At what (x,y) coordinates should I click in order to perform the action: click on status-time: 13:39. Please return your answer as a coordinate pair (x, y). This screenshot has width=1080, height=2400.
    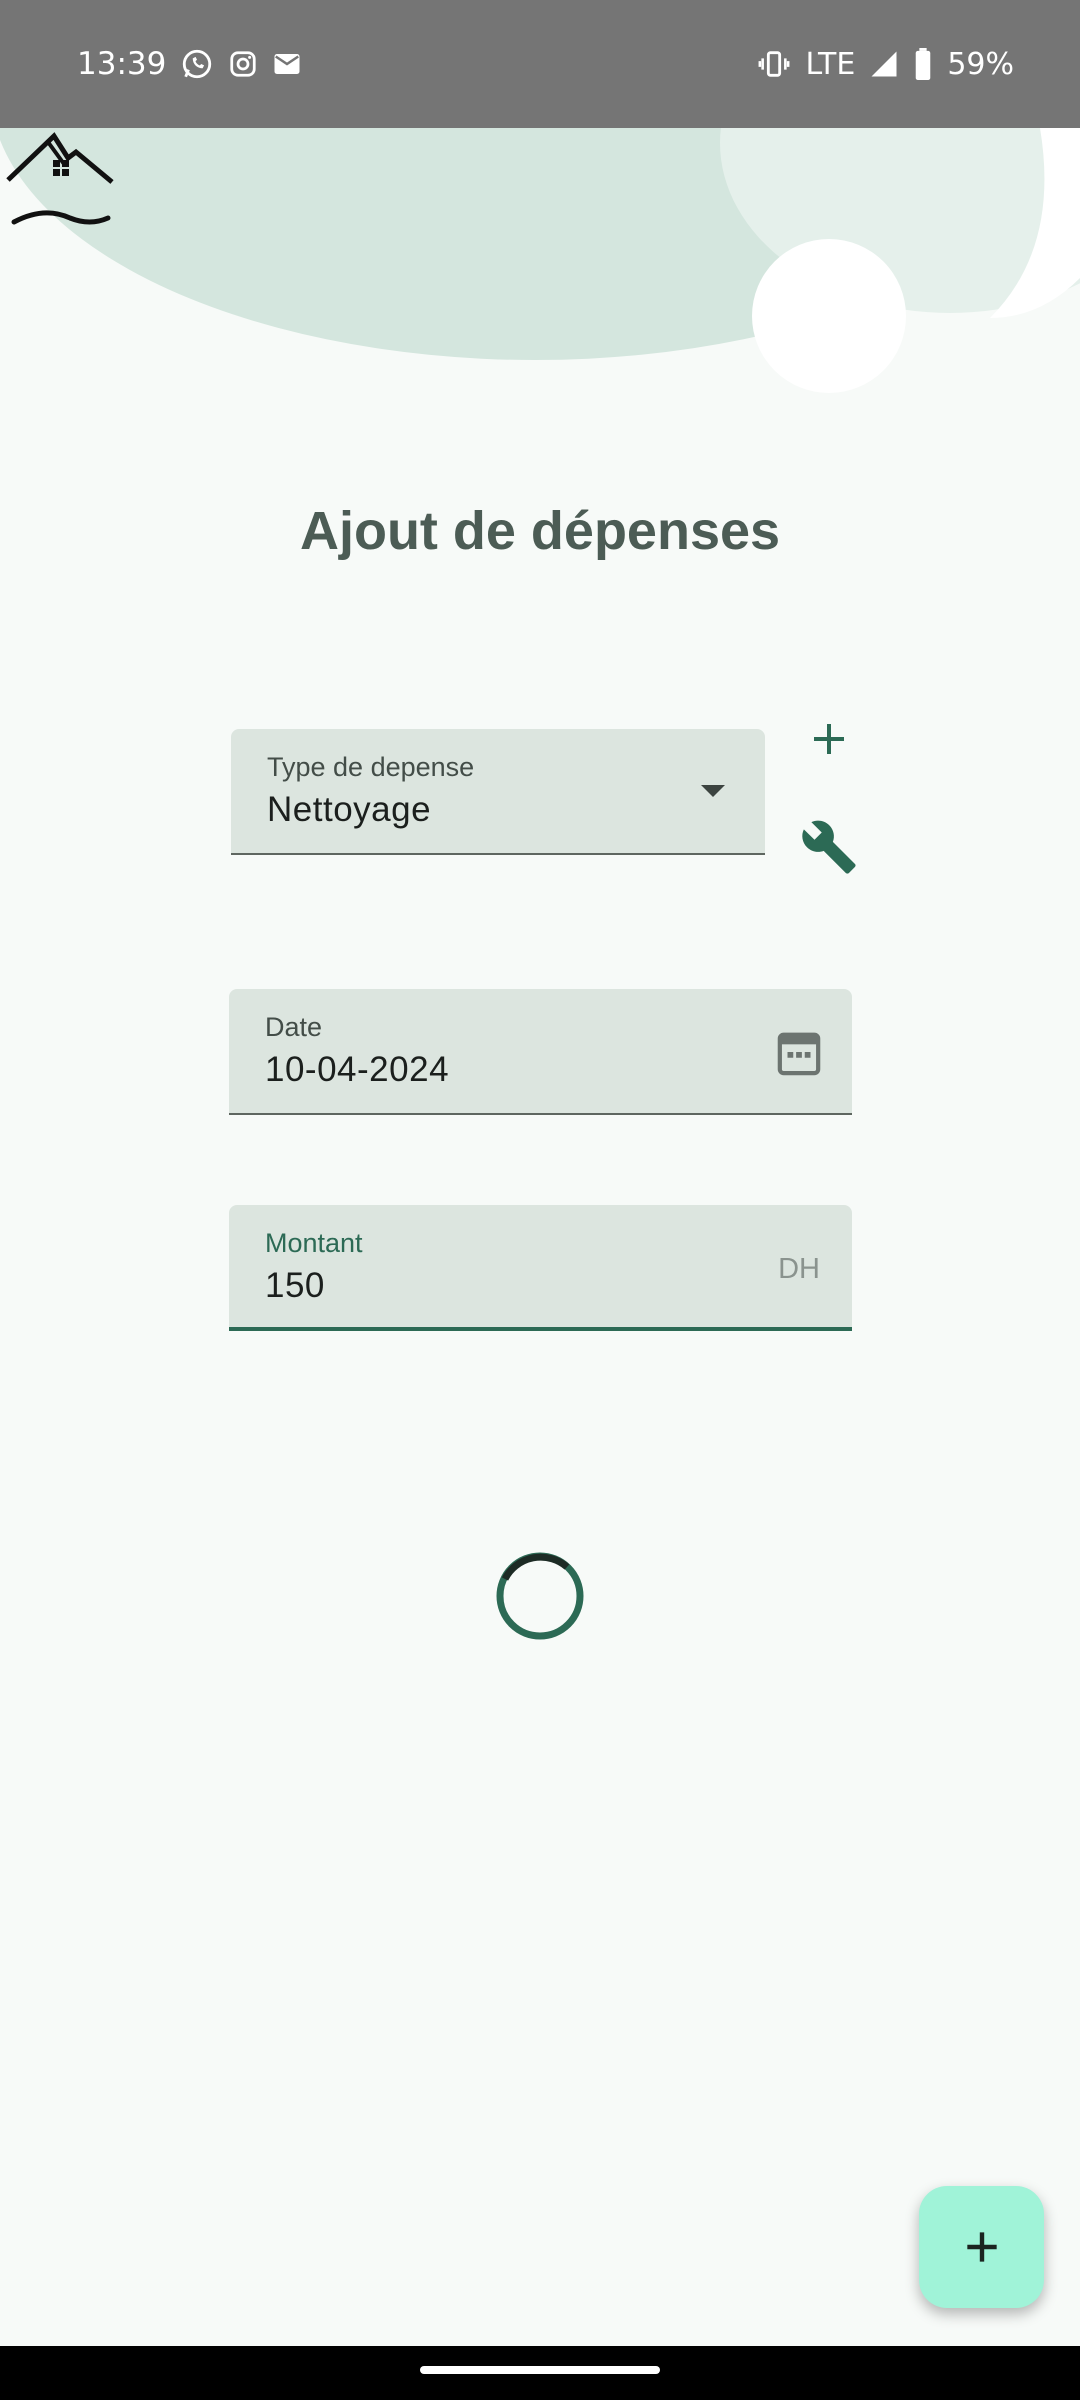
    Looking at the image, I should click on (122, 64).